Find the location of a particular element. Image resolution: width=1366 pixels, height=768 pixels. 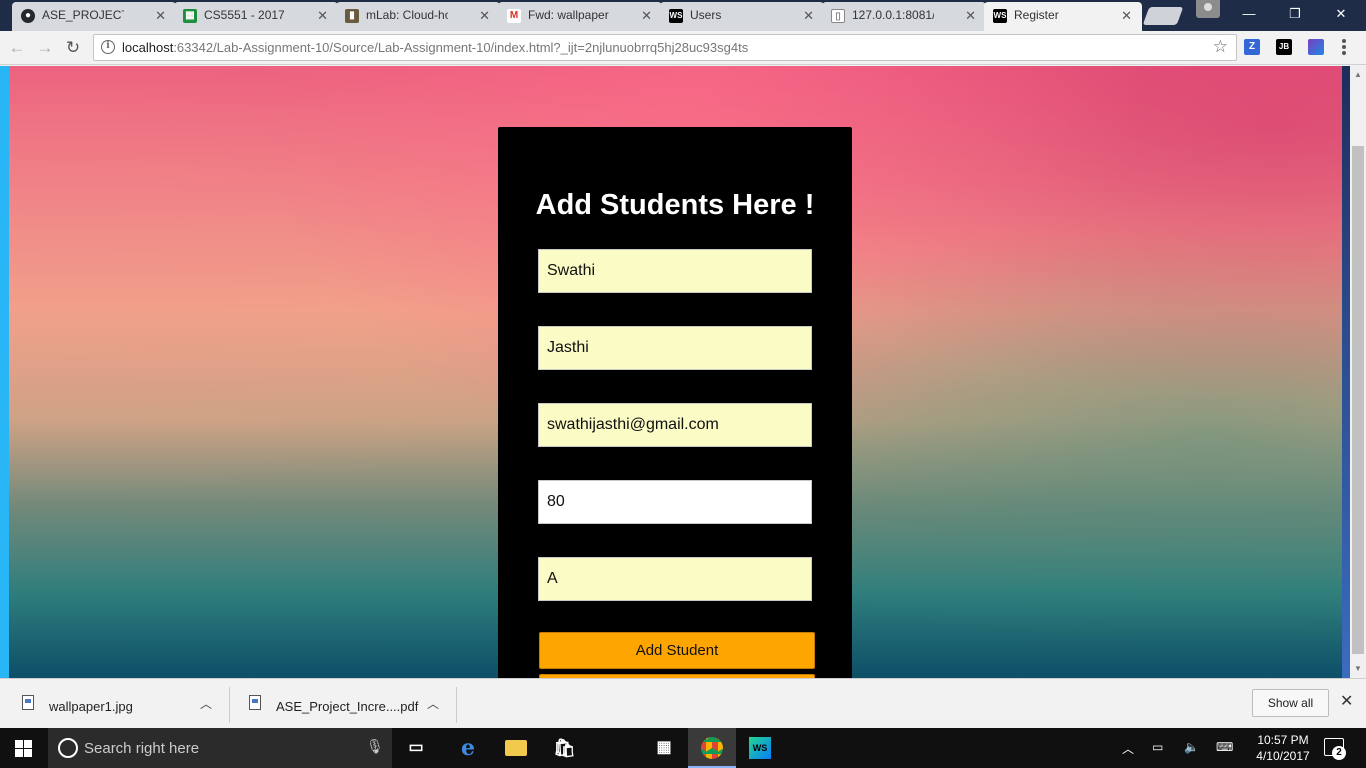

system-clock: 10:57 PM 4/10/2017 is located at coordinates (1283, 748).